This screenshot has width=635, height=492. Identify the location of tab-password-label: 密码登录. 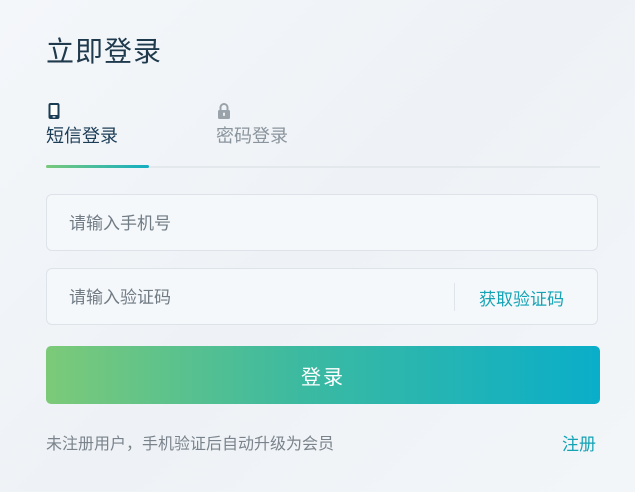
(252, 136).